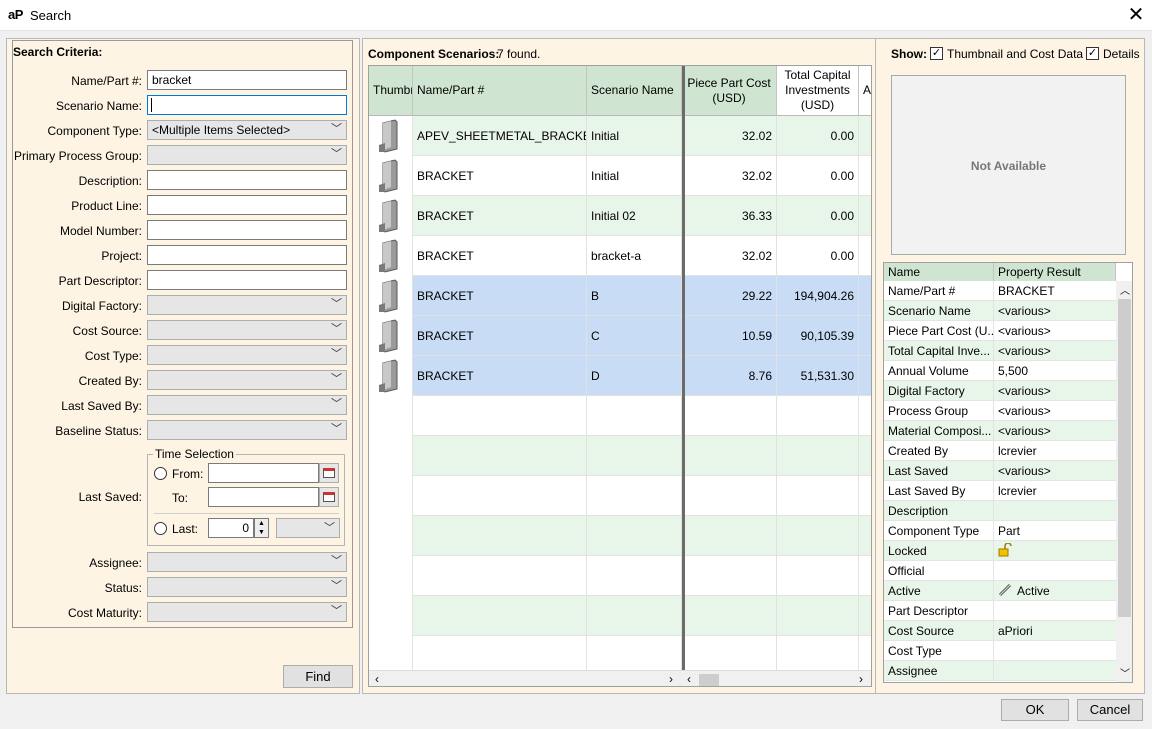  Describe the element at coordinates (620, 678) in the screenshot. I see `horizontal-scrollbar: ‹ › ‹ ›` at that location.